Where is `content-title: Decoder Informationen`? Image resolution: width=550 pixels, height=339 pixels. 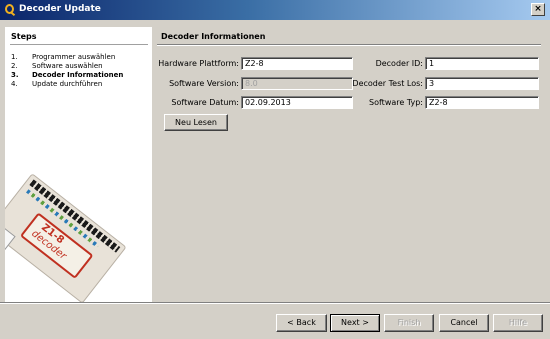 content-title: Decoder Informationen is located at coordinates (213, 36).